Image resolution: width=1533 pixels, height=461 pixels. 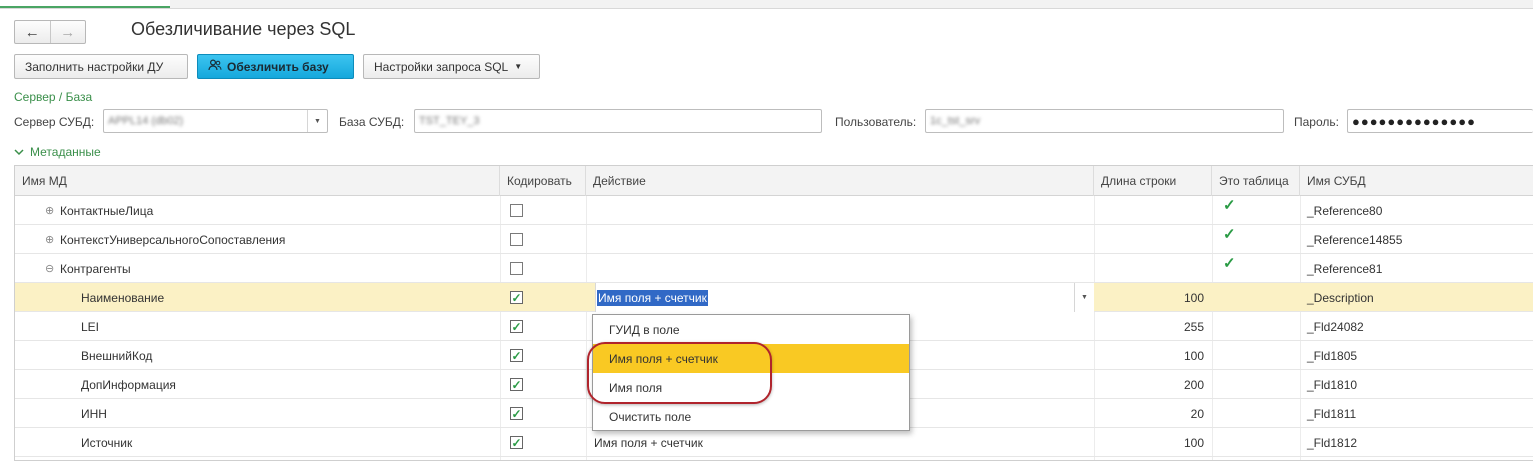 What do you see at coordinates (774, 442) in the screenshot?
I see `table-row: Источник ✓ Имя поля + счетчик 100 _Fld1812` at bounding box center [774, 442].